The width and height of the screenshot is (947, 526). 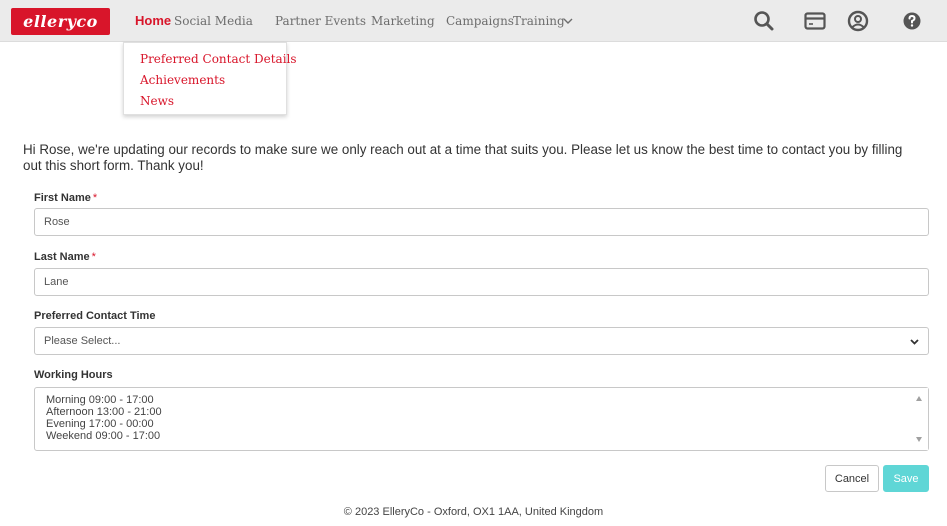 I want to click on nav-training: Training, so click(x=539, y=21).